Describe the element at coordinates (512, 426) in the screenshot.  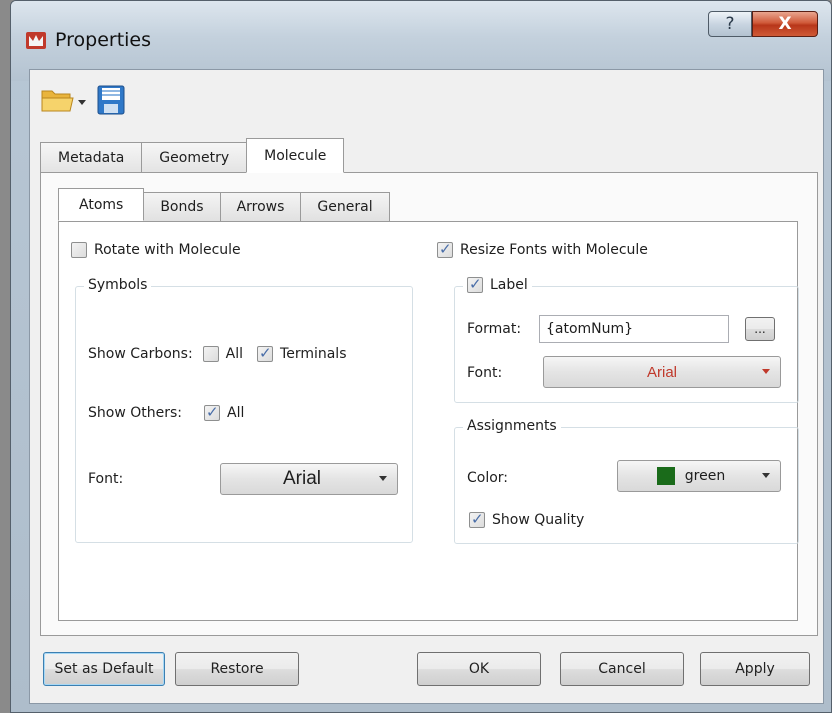
I see `assignments-group-title: Assignments` at that location.